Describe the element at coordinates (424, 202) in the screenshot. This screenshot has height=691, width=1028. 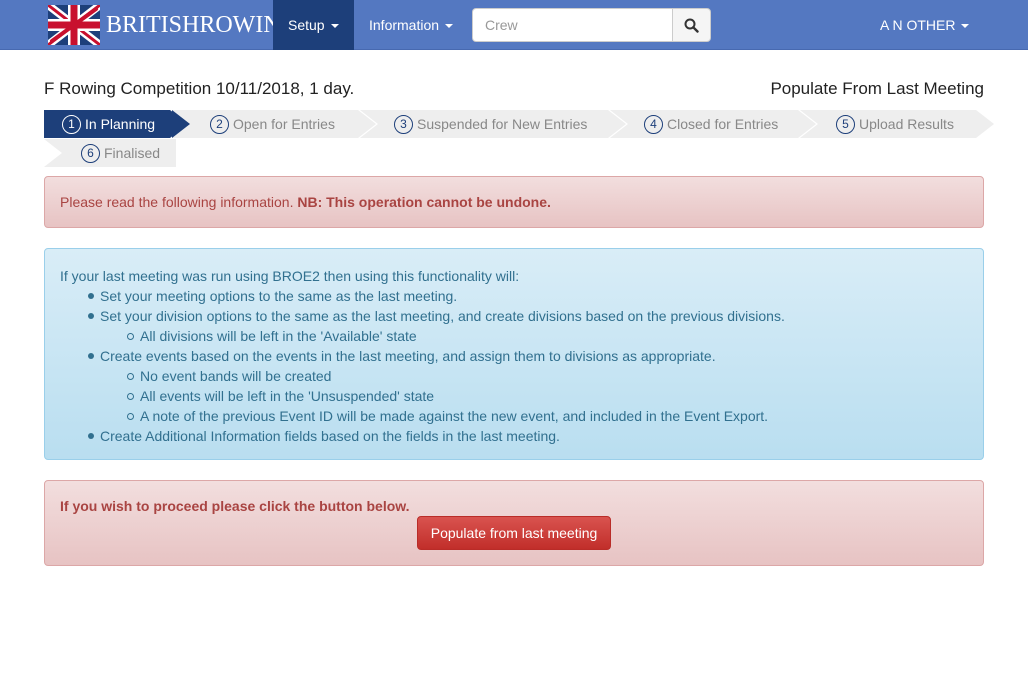
I see `warning-bold-text: NB: This operation cannot be undone.` at that location.